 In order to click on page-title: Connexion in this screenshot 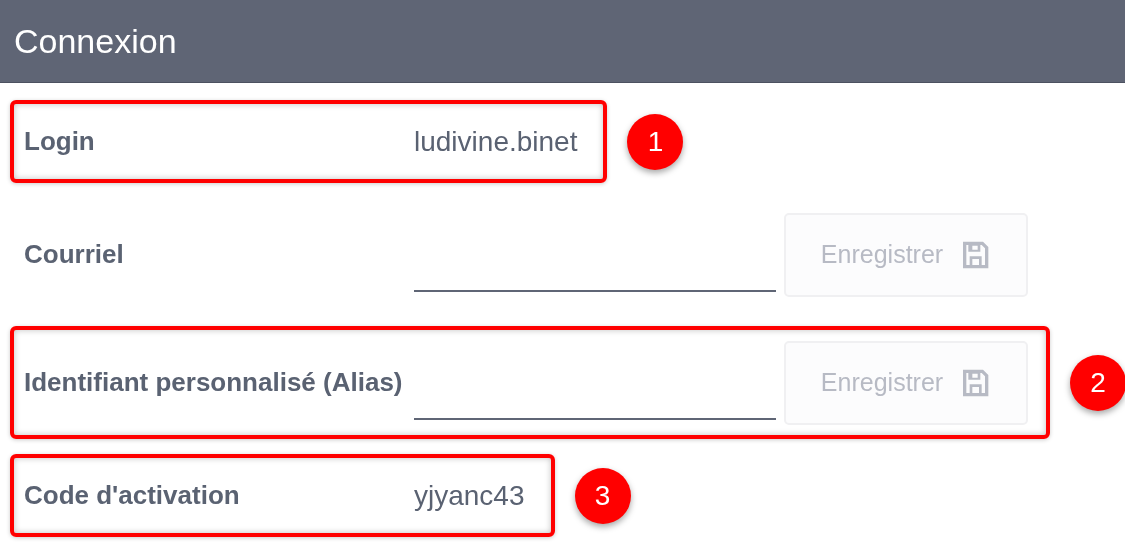, I will do `click(95, 41)`.